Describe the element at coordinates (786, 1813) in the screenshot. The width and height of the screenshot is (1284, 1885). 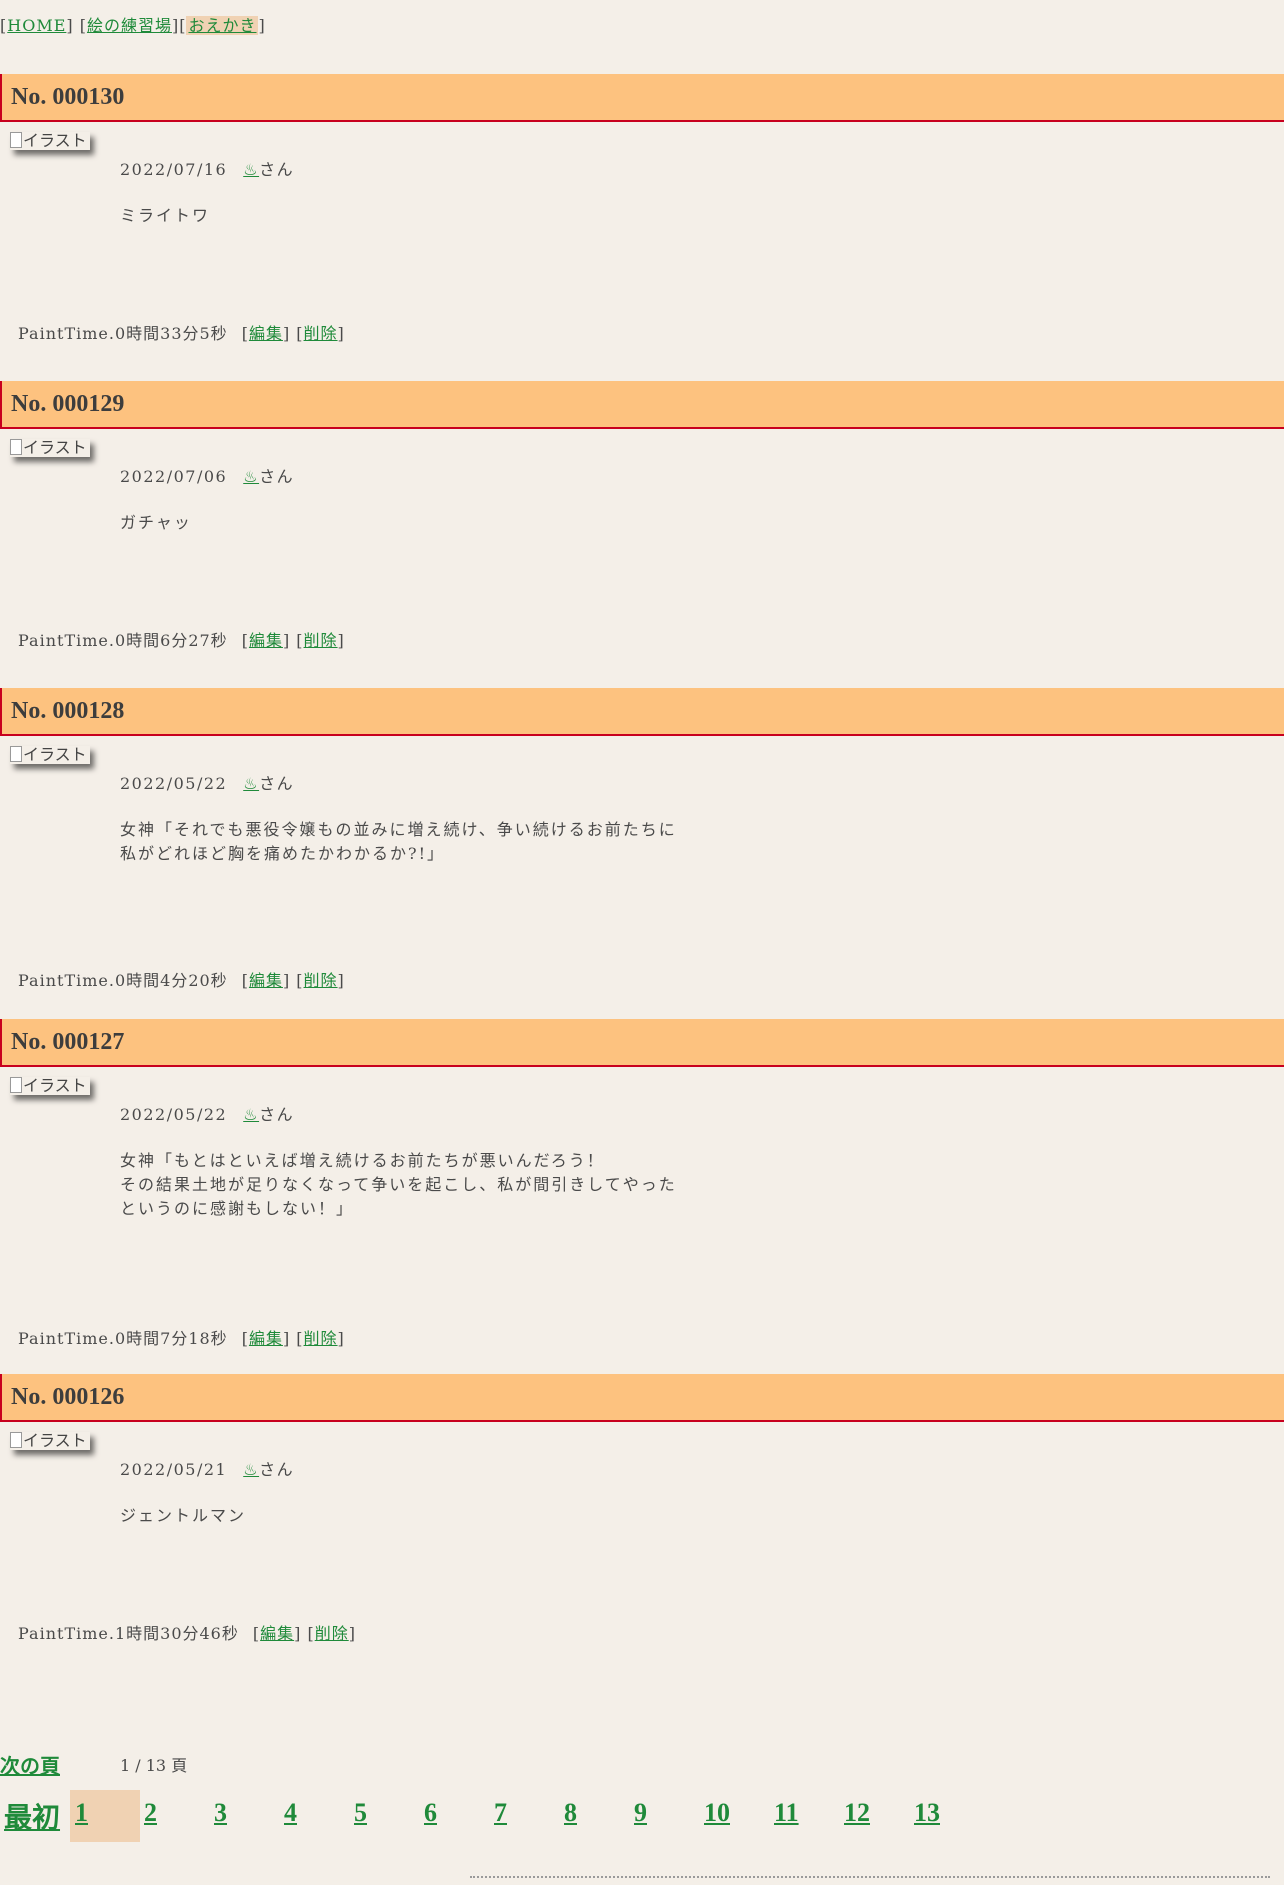
I see `page-link-11: 11` at that location.